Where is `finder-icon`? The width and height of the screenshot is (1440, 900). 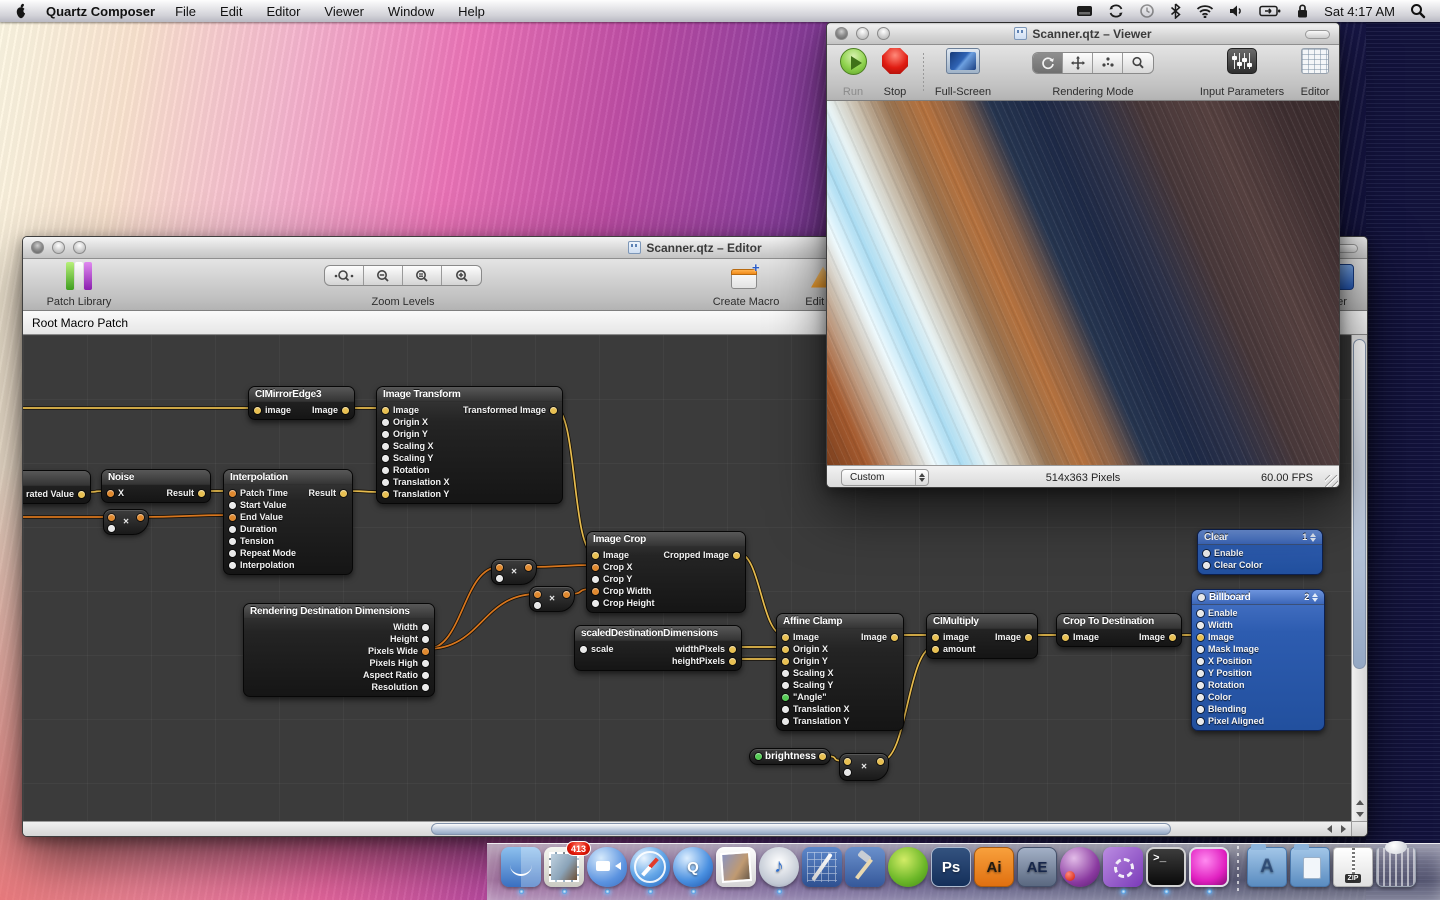 finder-icon is located at coordinates (521, 867).